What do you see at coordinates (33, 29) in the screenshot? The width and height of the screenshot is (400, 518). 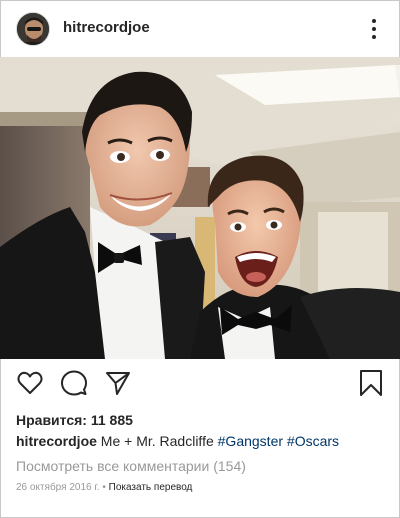 I see `avatar` at bounding box center [33, 29].